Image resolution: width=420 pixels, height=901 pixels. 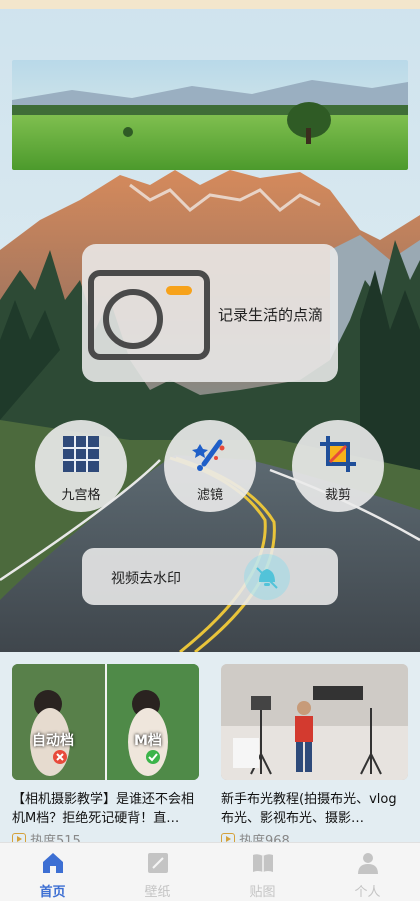 I want to click on feed-card: 自动档 M档 【相机摄影教学】是谁还不会相机M档？拒绝死记硬背！直… 热度515, so click(x=105, y=756).